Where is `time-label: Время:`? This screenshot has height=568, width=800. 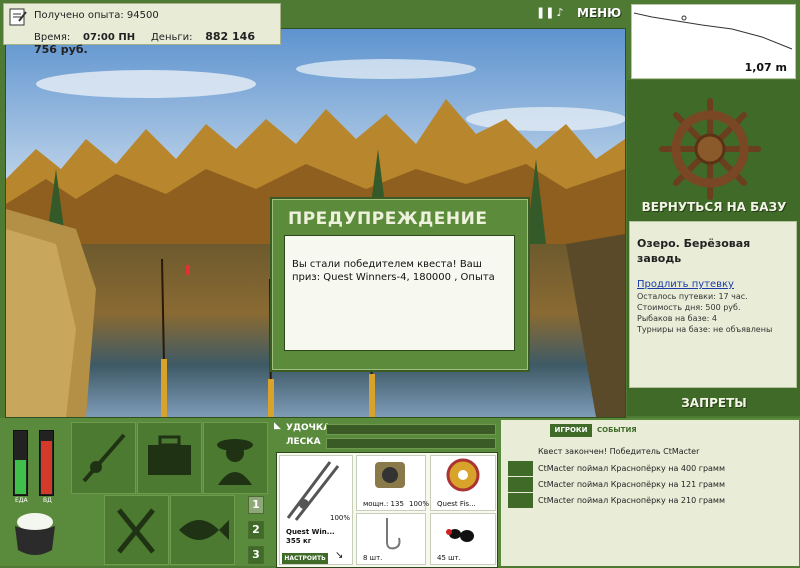 time-label: Время: is located at coordinates (52, 37).